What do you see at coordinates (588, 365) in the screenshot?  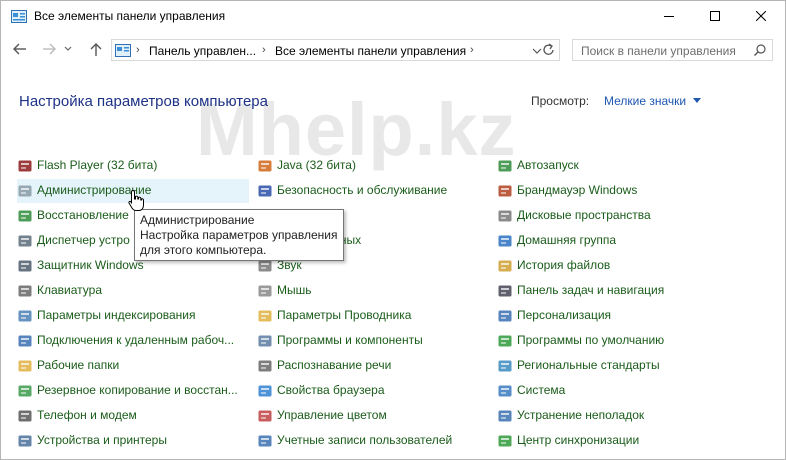 I see `control-panel-item-label: Региональные стандарты` at bounding box center [588, 365].